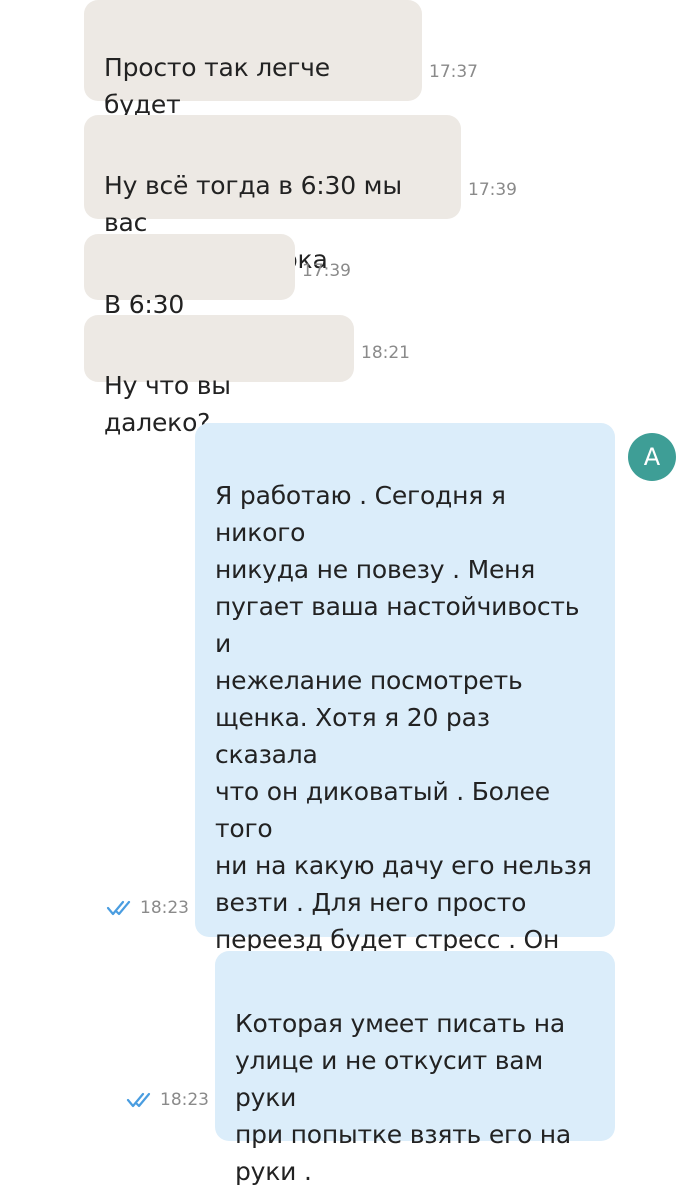 This screenshot has width=700, height=1190. I want to click on incoming-message-bubble: В 6:30 вечера, so click(189, 295).